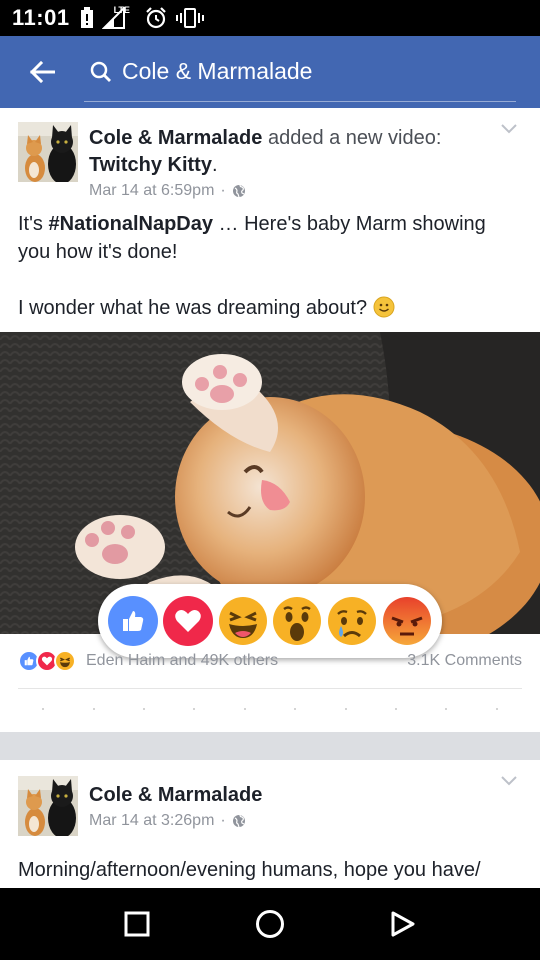  Describe the element at coordinates (65, 661) in the screenshot. I see `haha-mini-icon` at that location.